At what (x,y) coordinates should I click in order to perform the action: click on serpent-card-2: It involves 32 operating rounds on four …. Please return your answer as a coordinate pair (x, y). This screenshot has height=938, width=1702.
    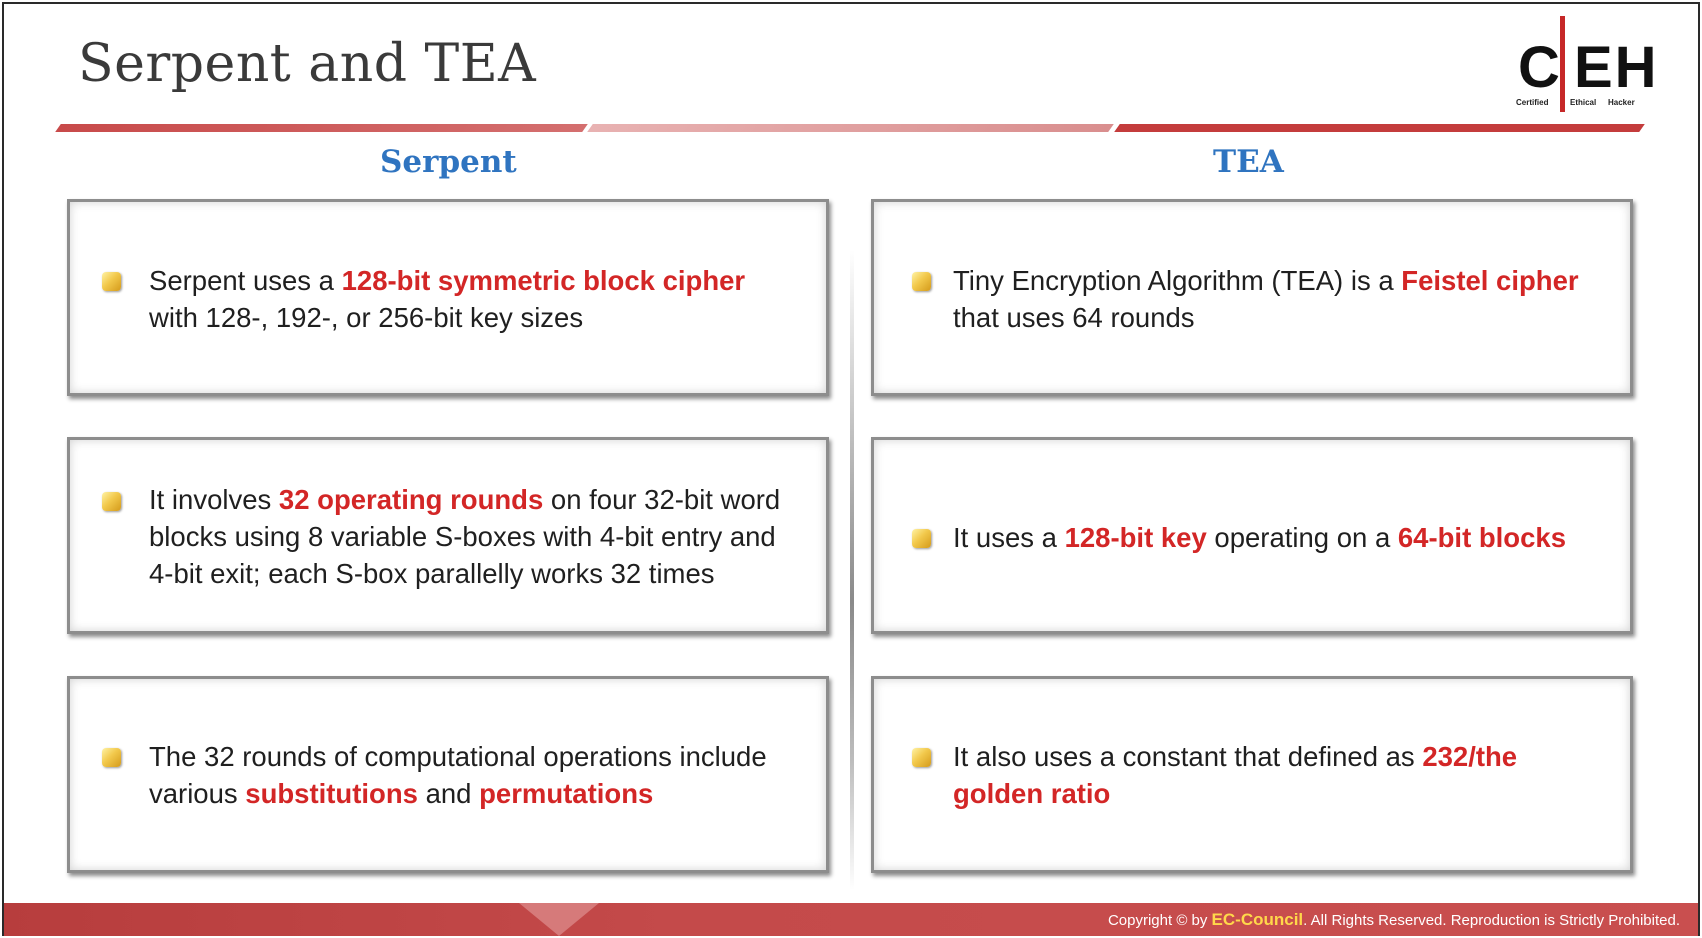
    Looking at the image, I should click on (448, 535).